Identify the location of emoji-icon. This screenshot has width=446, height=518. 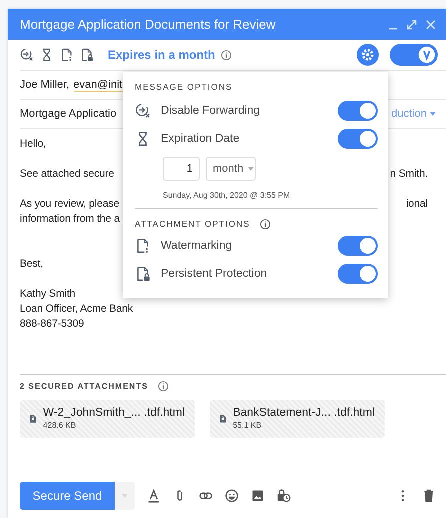
(232, 496).